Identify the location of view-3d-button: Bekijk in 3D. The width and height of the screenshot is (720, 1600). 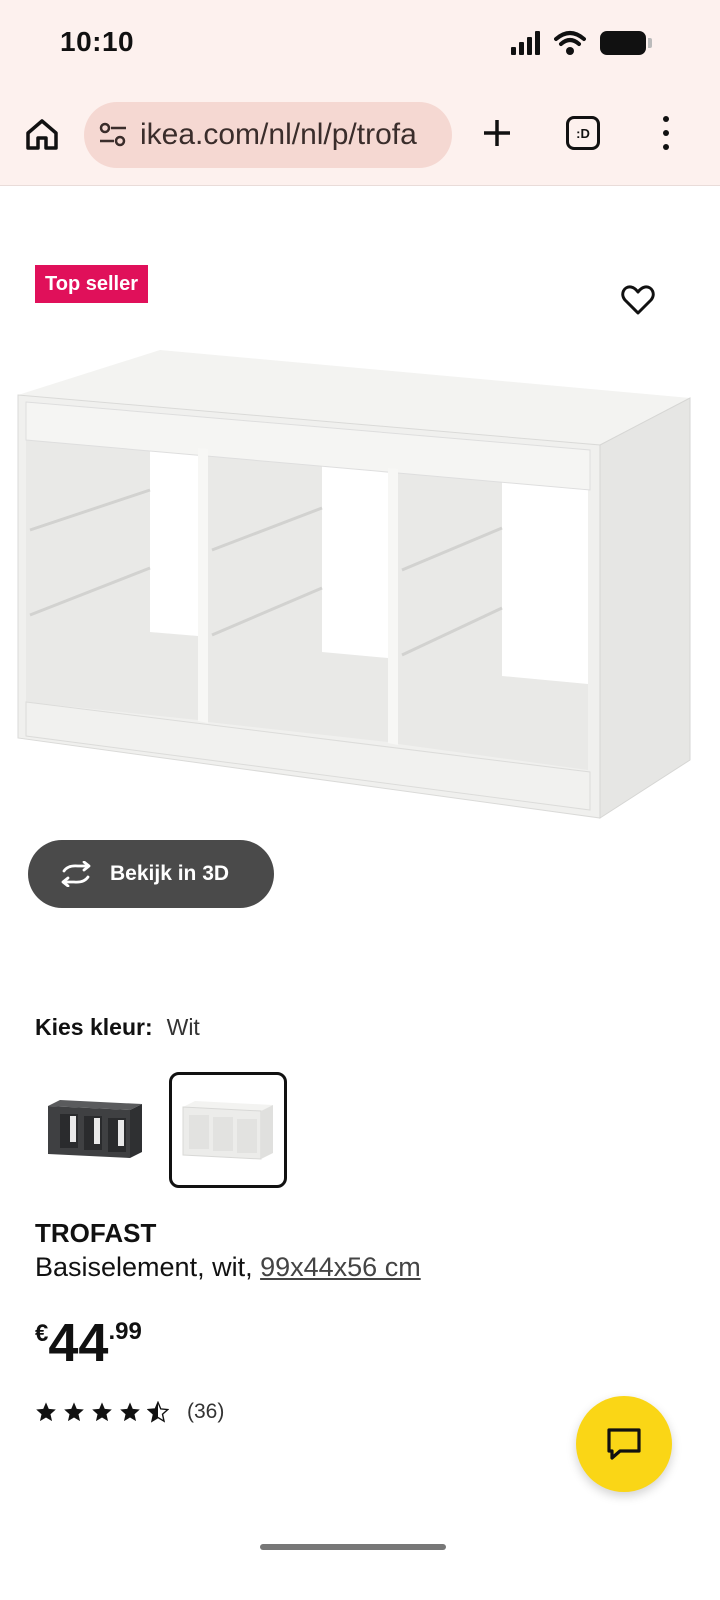
(151, 874).